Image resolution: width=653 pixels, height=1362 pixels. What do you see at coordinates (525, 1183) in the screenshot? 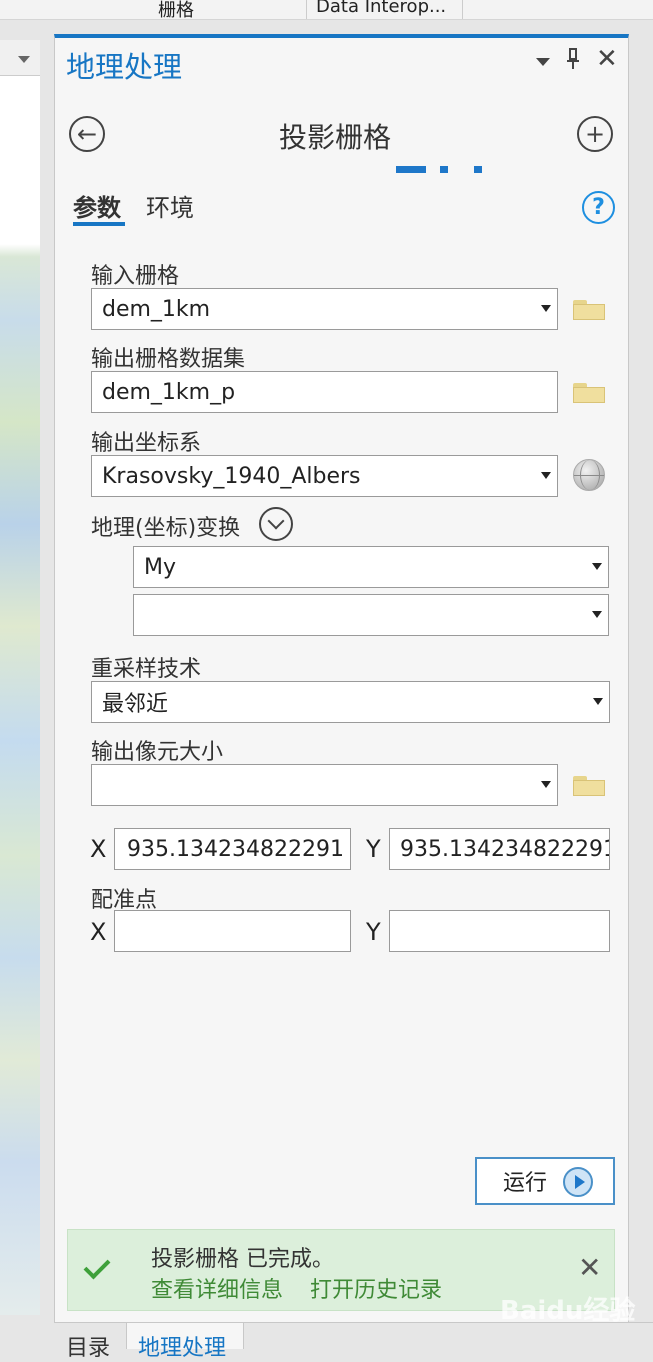
I see `run-button-label: 运行` at bounding box center [525, 1183].